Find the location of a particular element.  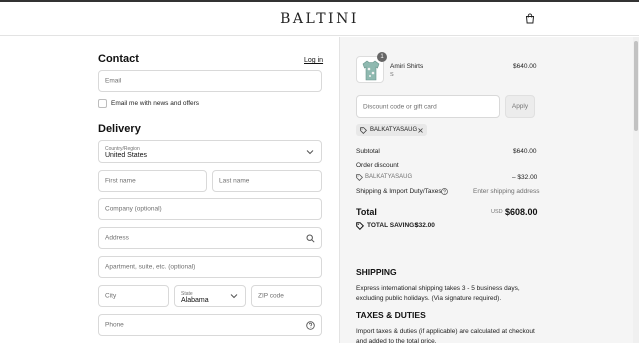

phone-placeholder: Phone is located at coordinates (114, 325).